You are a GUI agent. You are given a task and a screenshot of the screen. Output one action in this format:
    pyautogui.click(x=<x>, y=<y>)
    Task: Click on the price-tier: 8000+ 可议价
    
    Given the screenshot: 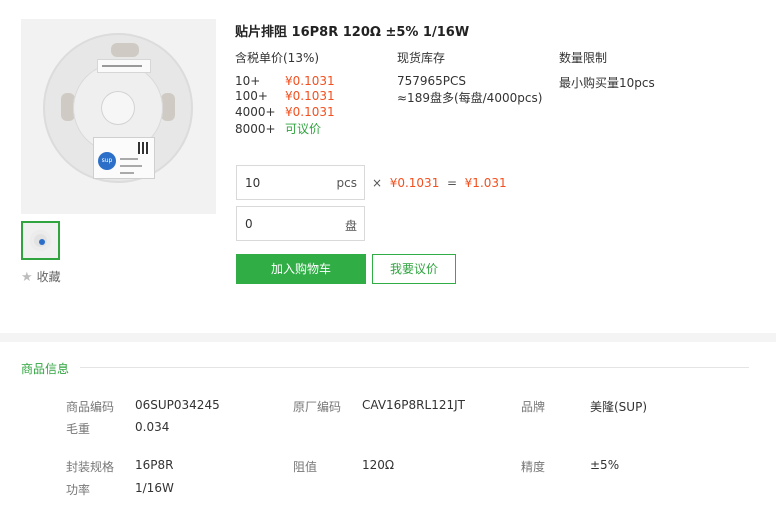 What is the action you would take?
    pyautogui.click(x=278, y=128)
    